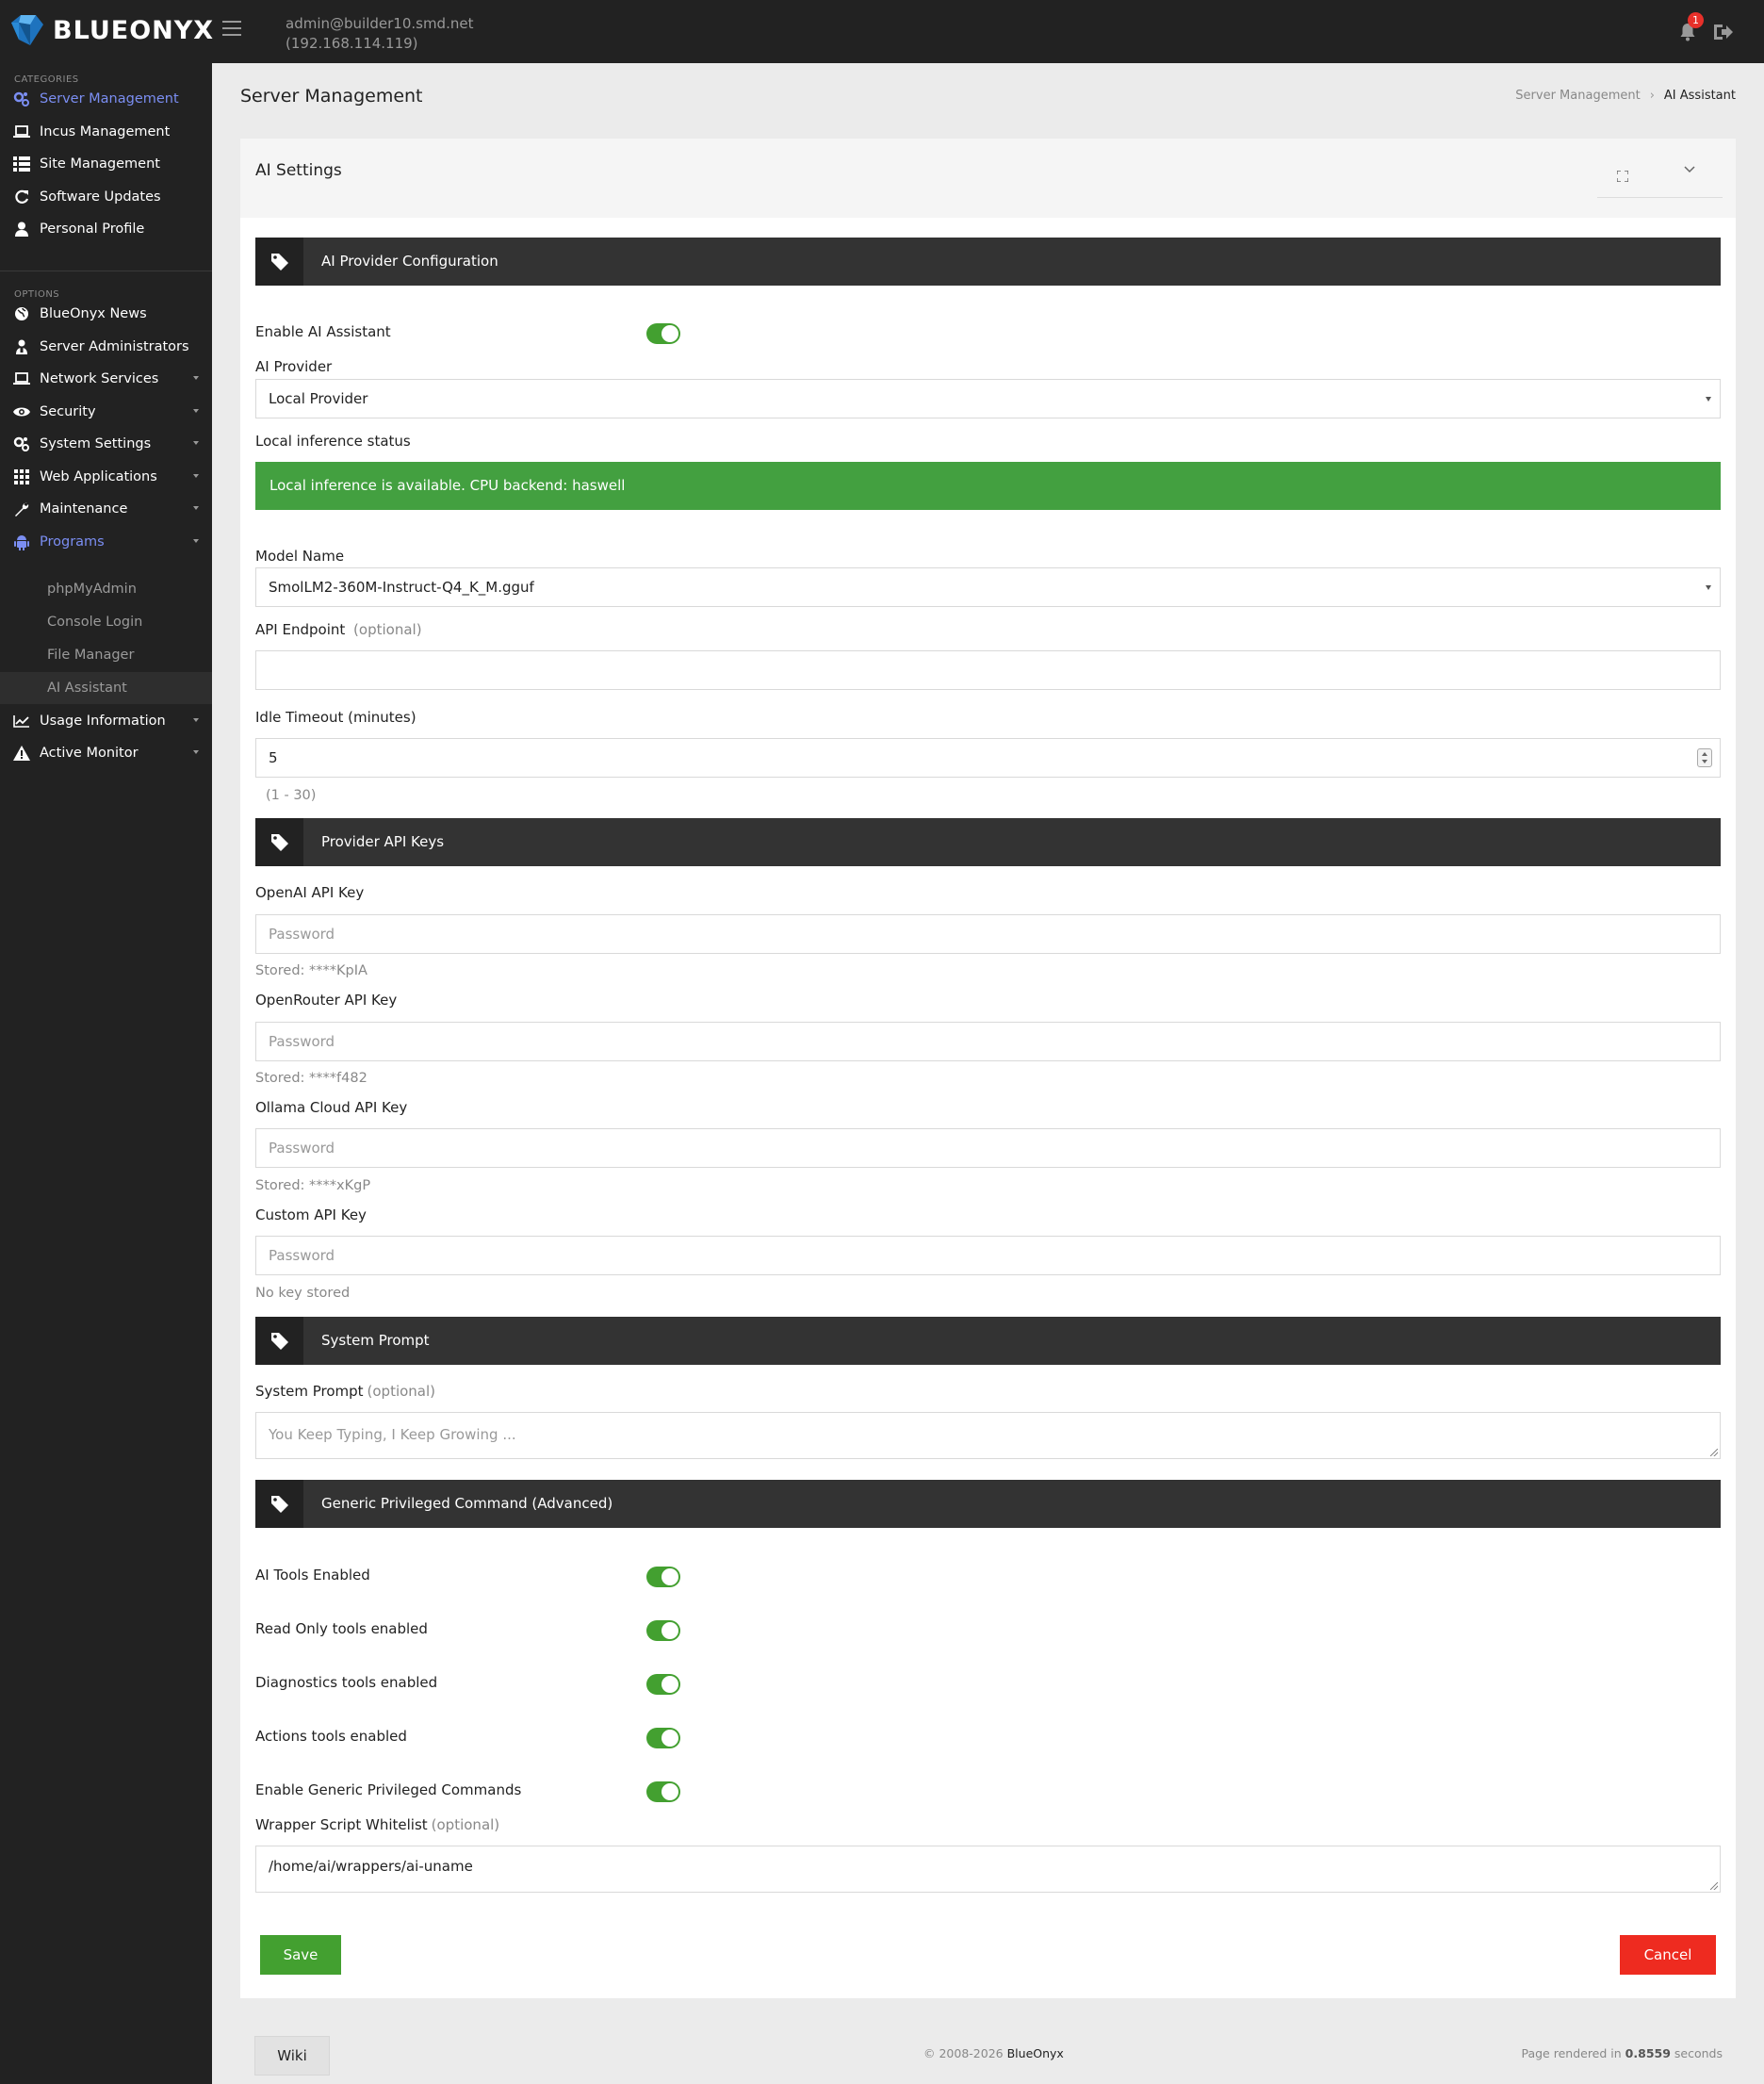 This screenshot has height=2084, width=1764. Describe the element at coordinates (1622, 2053) in the screenshot. I see `footer-render-time: Page rendered in 0.8559 seconds` at that location.